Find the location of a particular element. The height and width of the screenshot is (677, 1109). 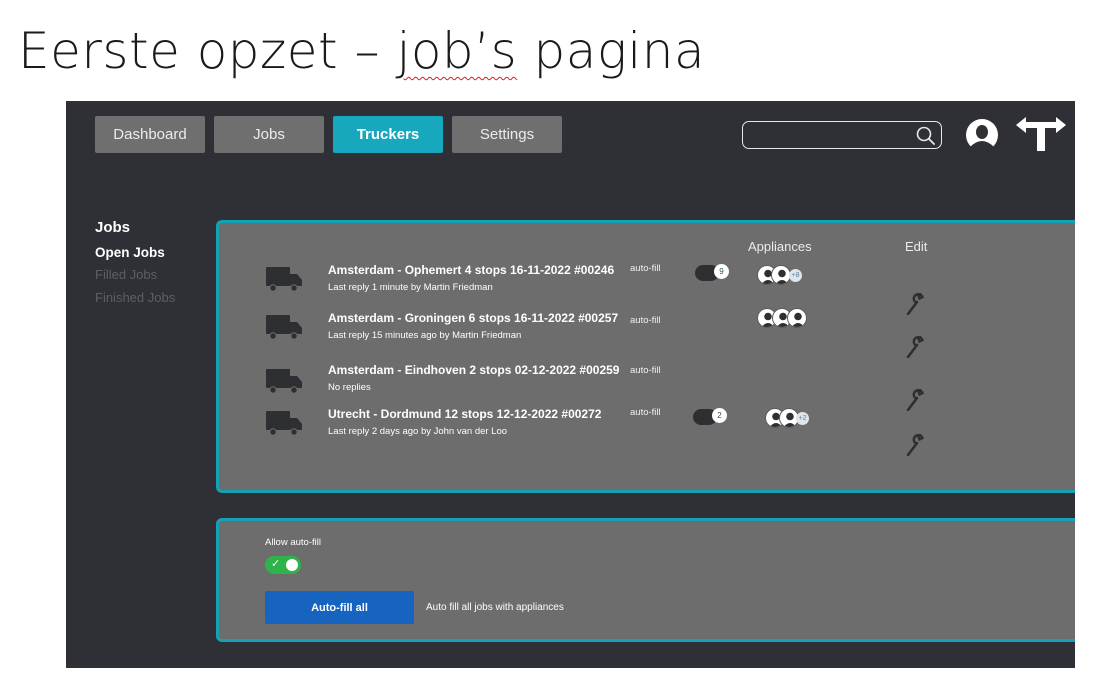

autofill-all-button: Auto-fill all is located at coordinates (339, 607).